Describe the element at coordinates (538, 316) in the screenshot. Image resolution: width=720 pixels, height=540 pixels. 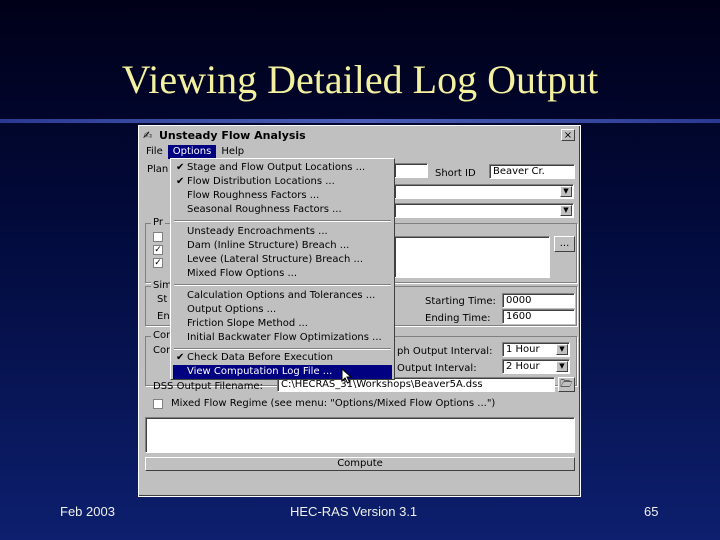
I see `ending-time-field: 1600` at that location.